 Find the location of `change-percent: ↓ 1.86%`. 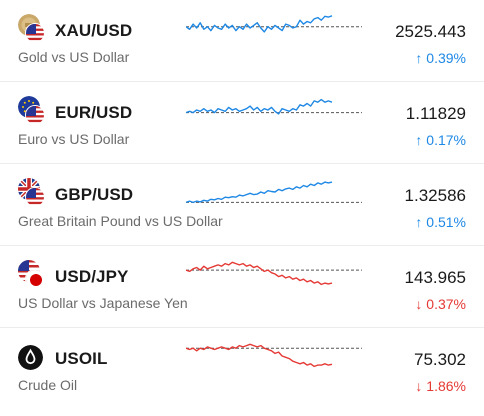

change-percent: ↓ 1.86% is located at coordinates (440, 386).